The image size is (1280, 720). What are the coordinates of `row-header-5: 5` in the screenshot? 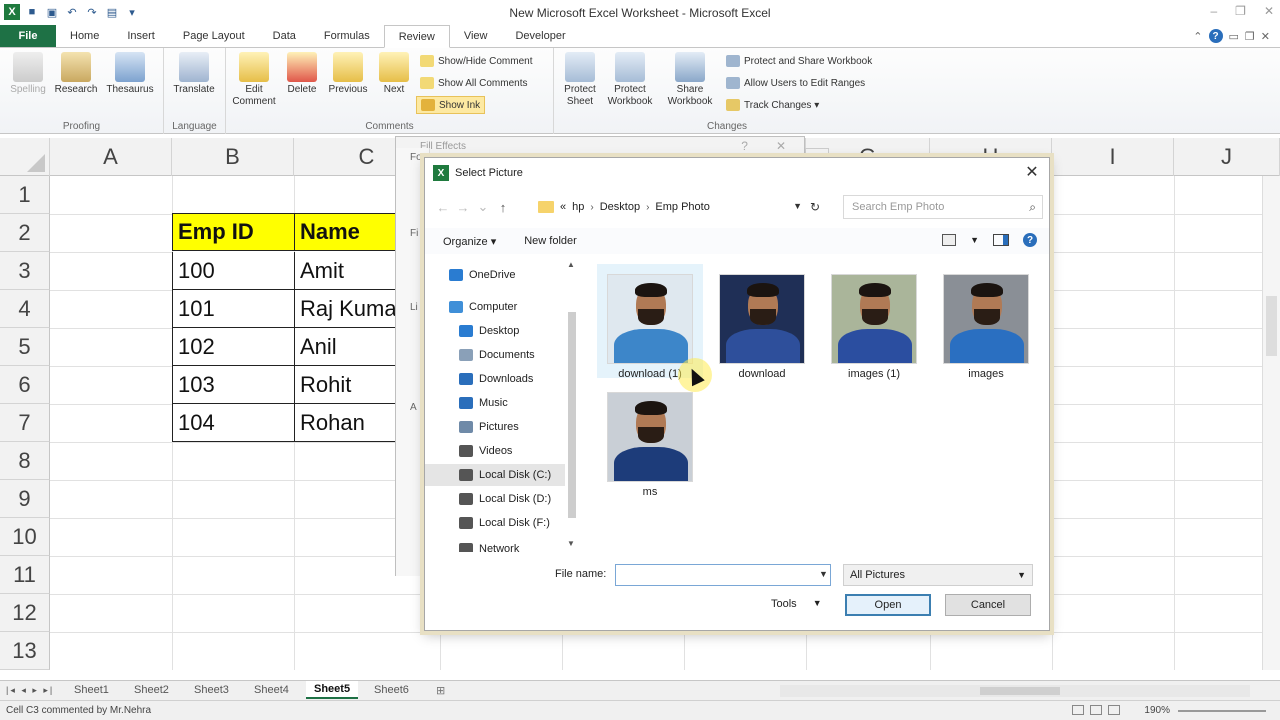 It's located at (25, 347).